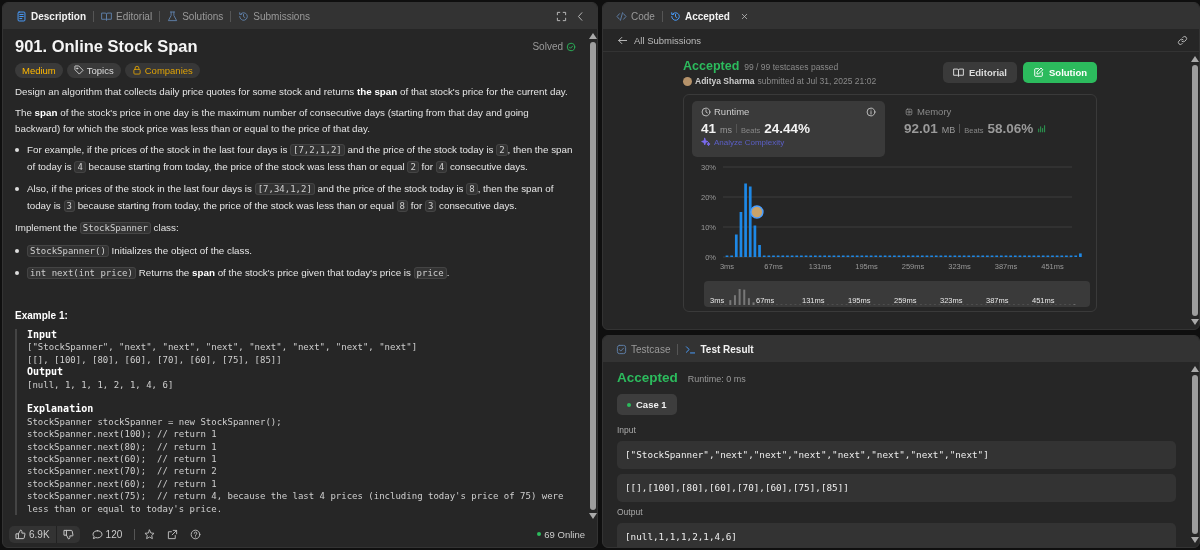 Image resolution: width=1200 pixels, height=550 pixels. I want to click on thumbs-up-icon, so click(20, 534).